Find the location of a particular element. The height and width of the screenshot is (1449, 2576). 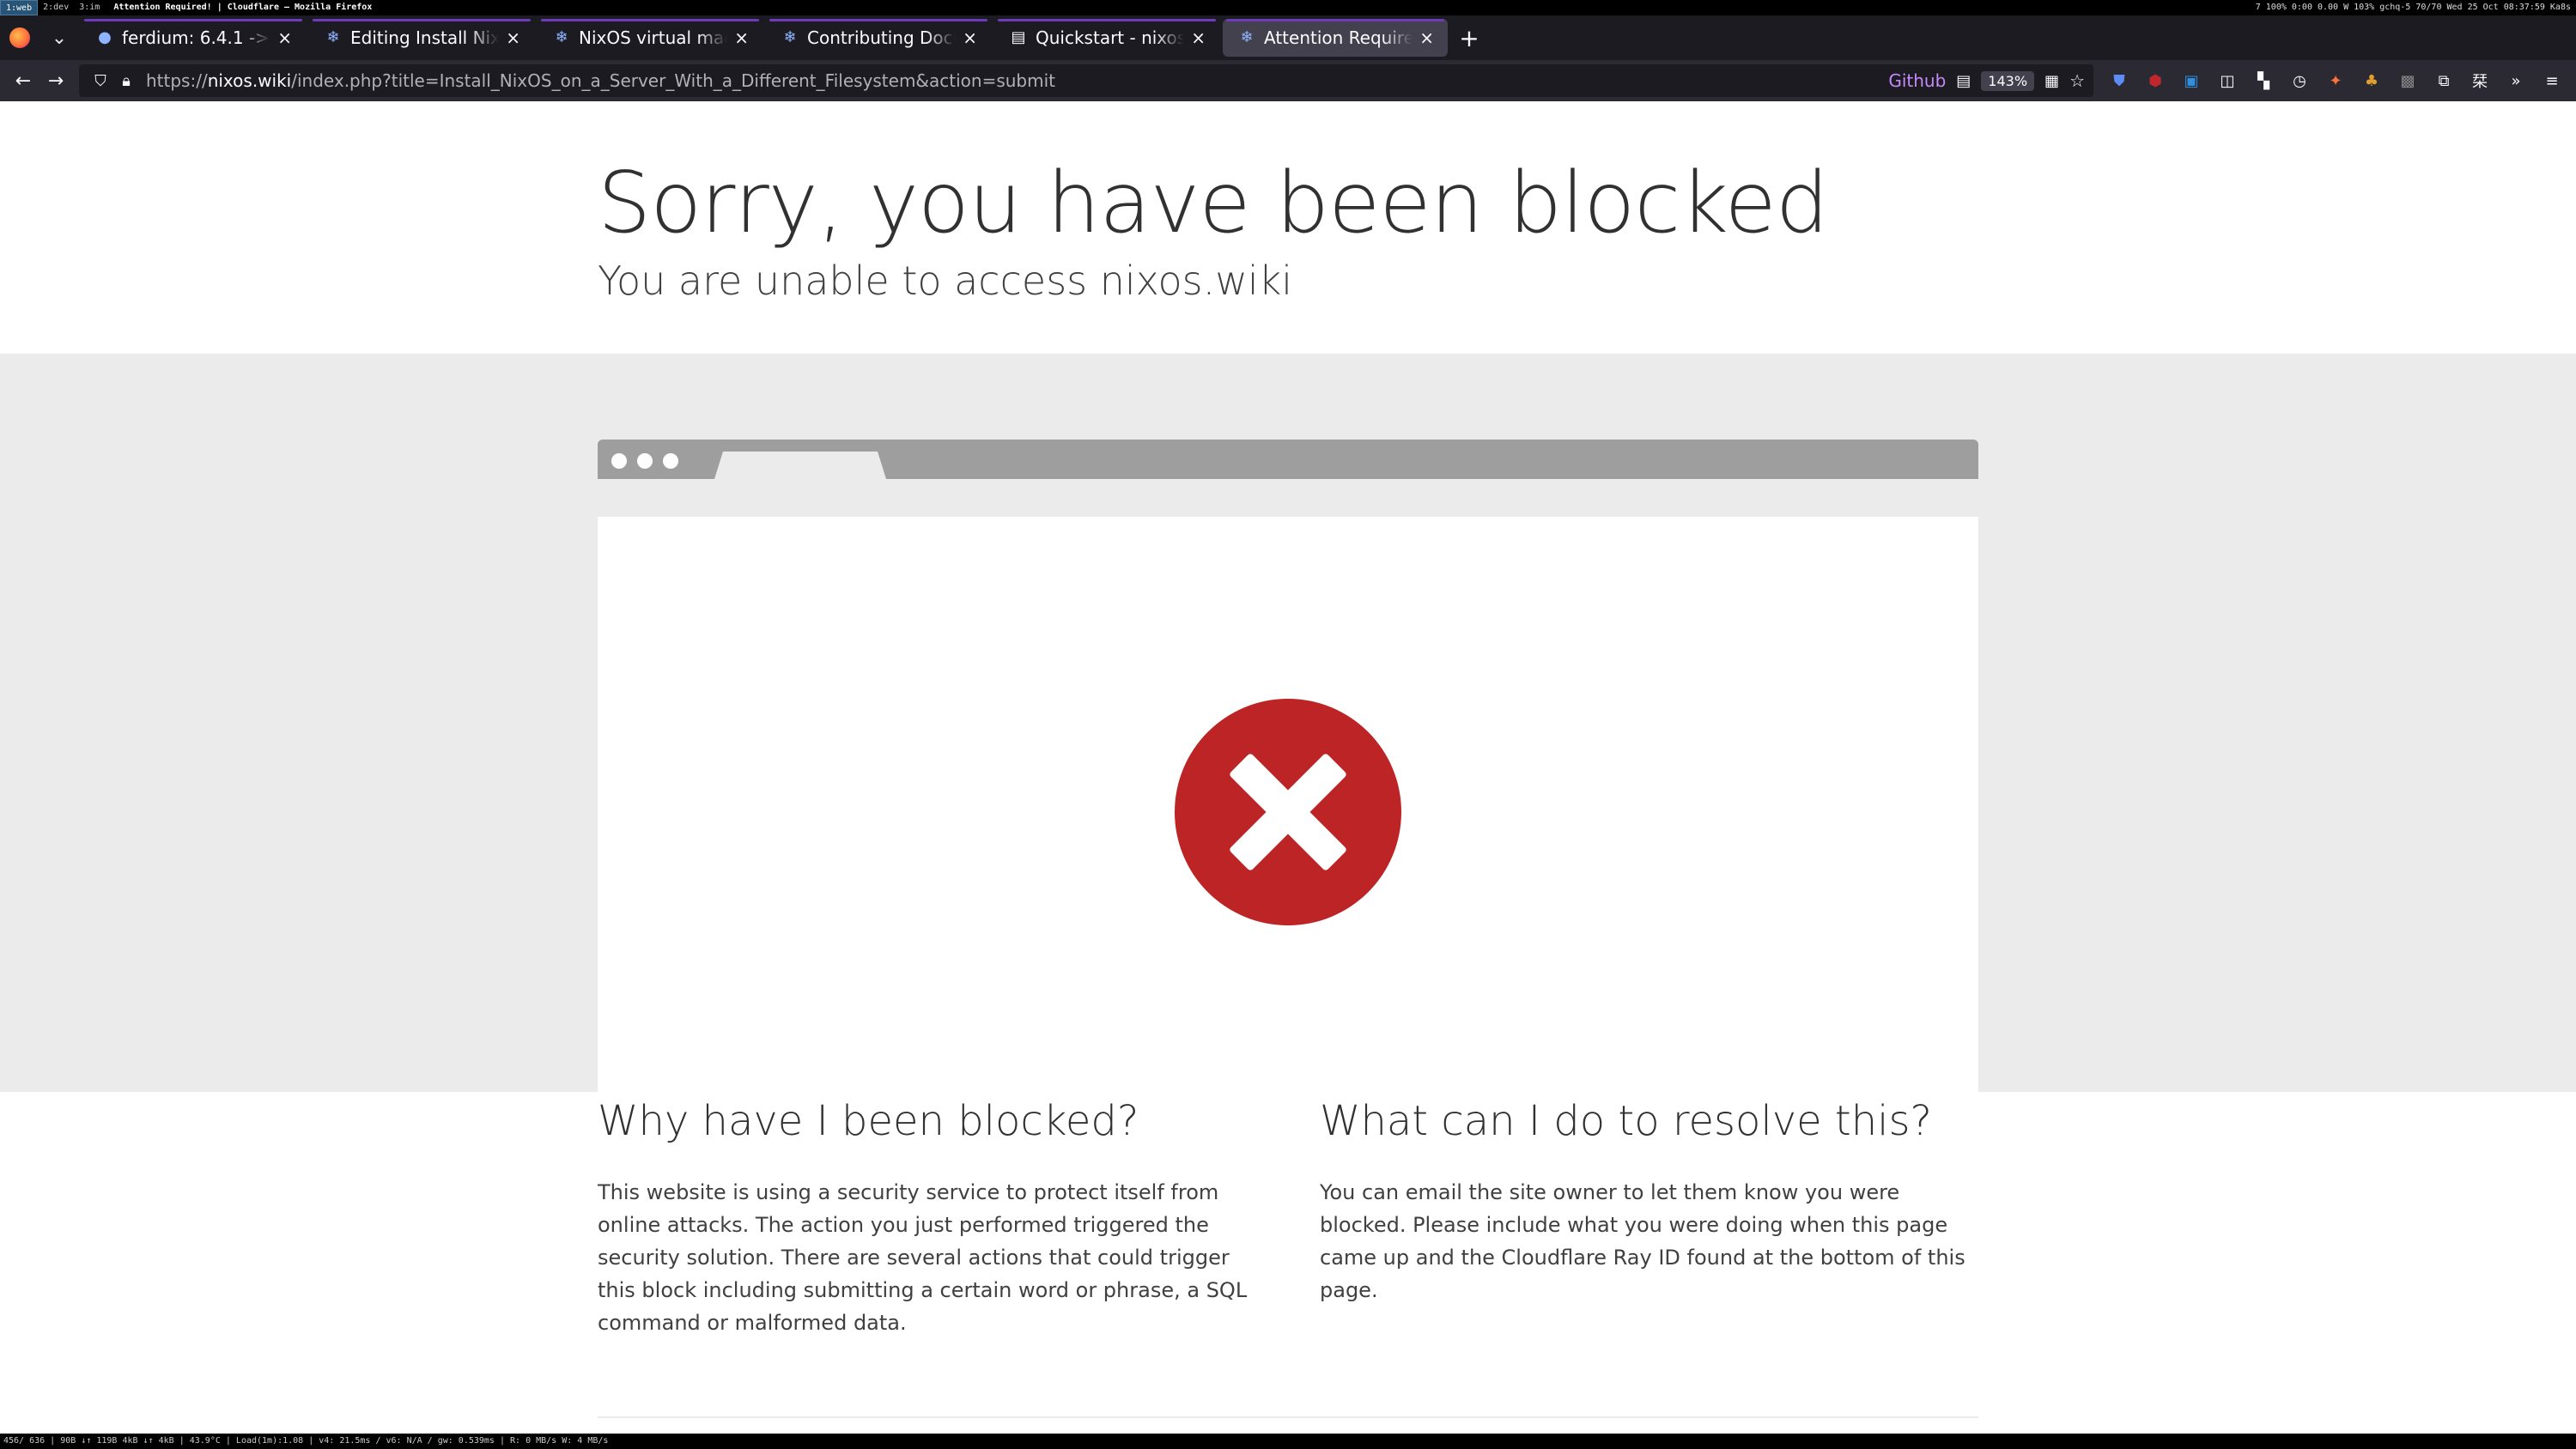

forward-button: → is located at coordinates (56, 81).